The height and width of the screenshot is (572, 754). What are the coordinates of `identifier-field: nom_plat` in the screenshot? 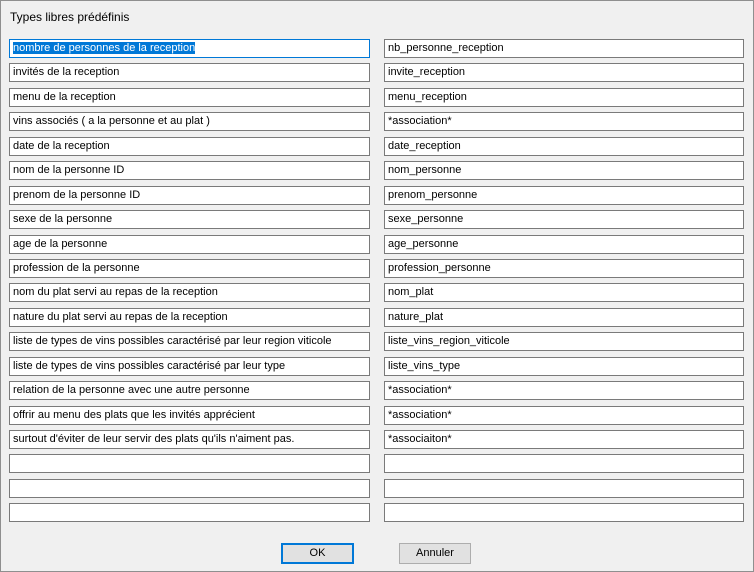 It's located at (564, 293).